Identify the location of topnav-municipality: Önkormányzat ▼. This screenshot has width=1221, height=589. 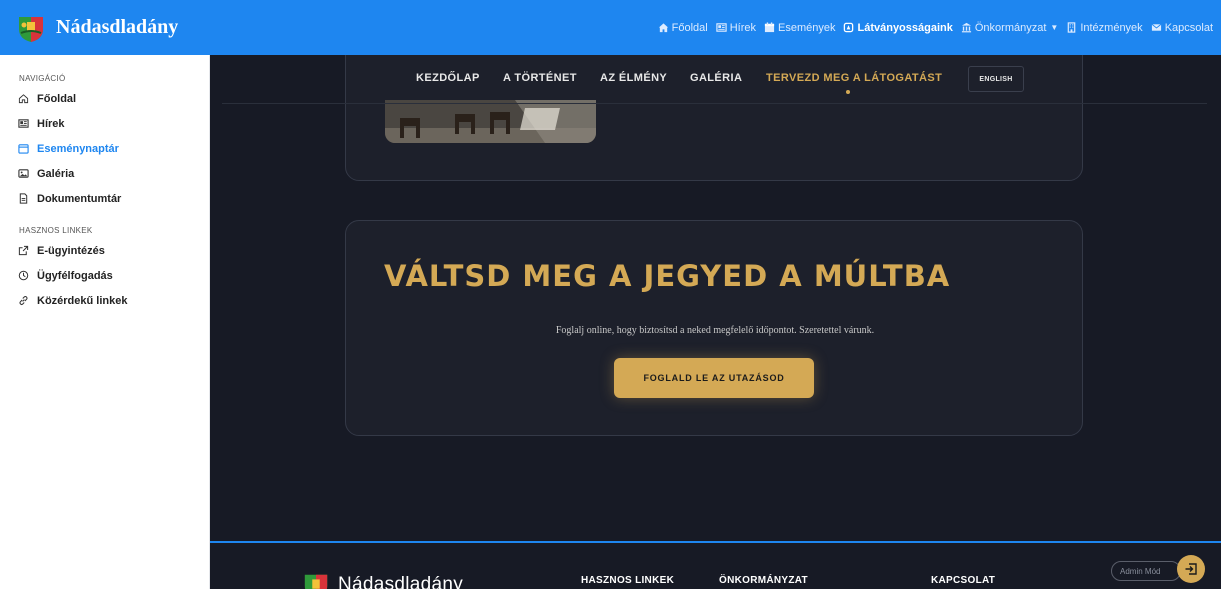
(1009, 28).